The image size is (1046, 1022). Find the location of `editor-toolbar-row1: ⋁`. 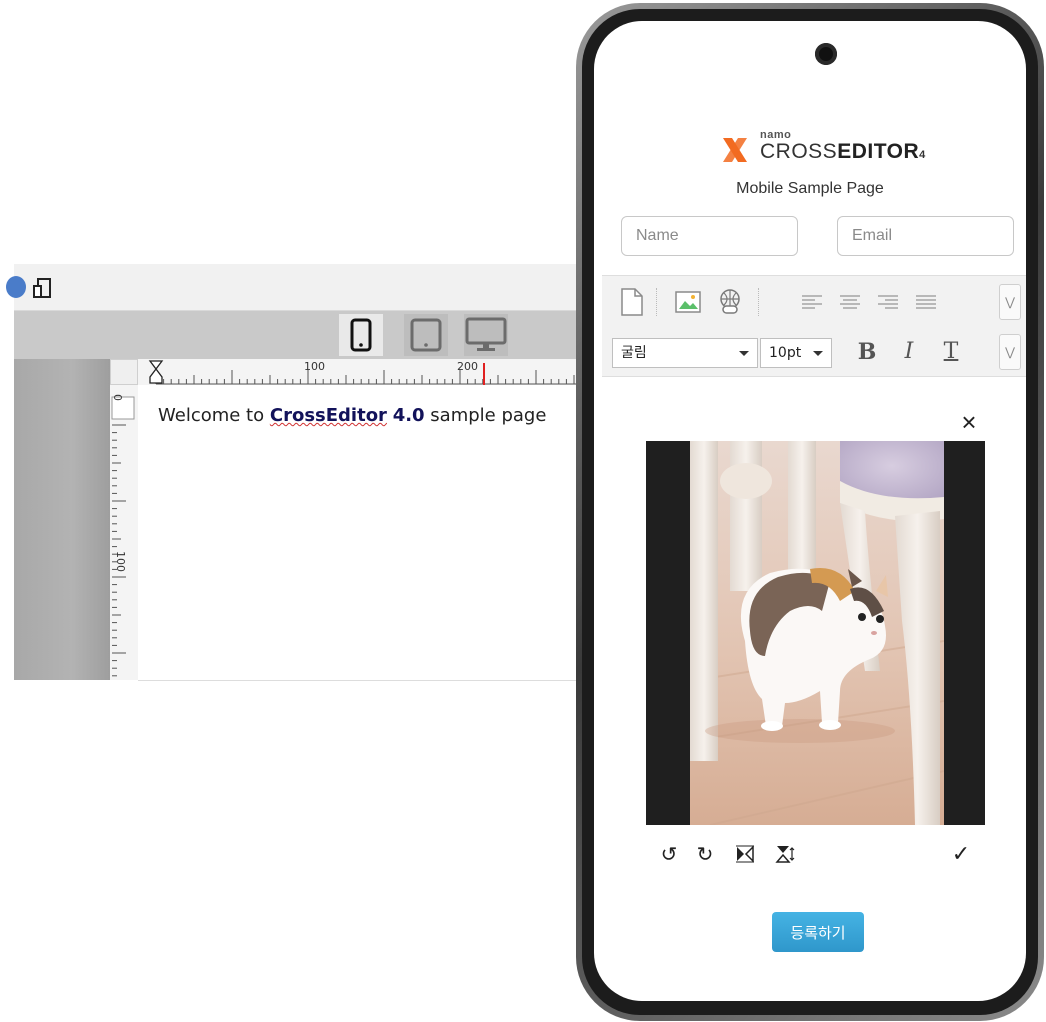

editor-toolbar-row1: ⋁ is located at coordinates (814, 300).